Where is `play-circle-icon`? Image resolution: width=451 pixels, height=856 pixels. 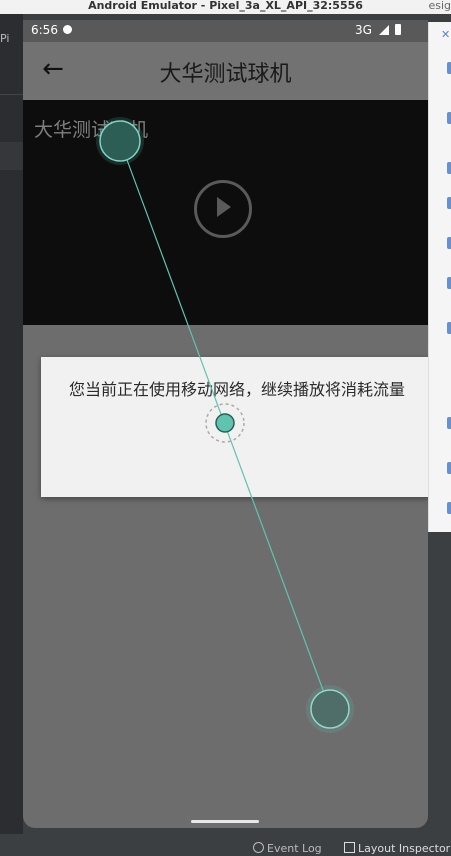 play-circle-icon is located at coordinates (223, 209).